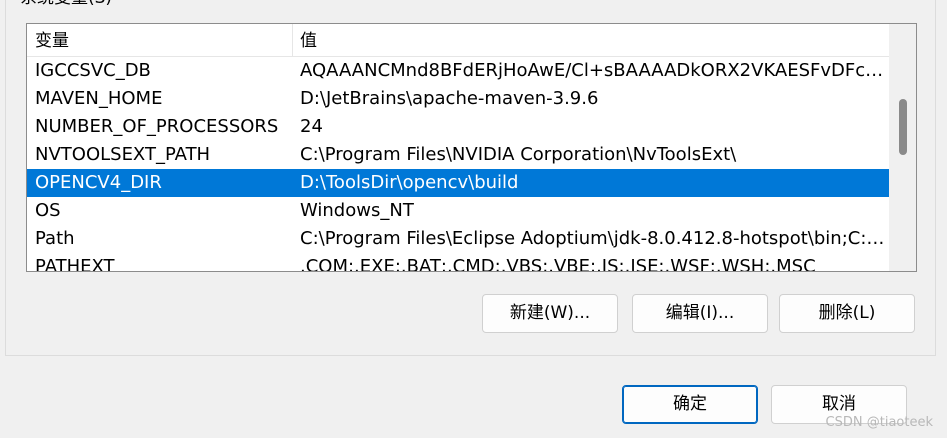  What do you see at coordinates (48, 210) in the screenshot?
I see `variable-name: OS` at bounding box center [48, 210].